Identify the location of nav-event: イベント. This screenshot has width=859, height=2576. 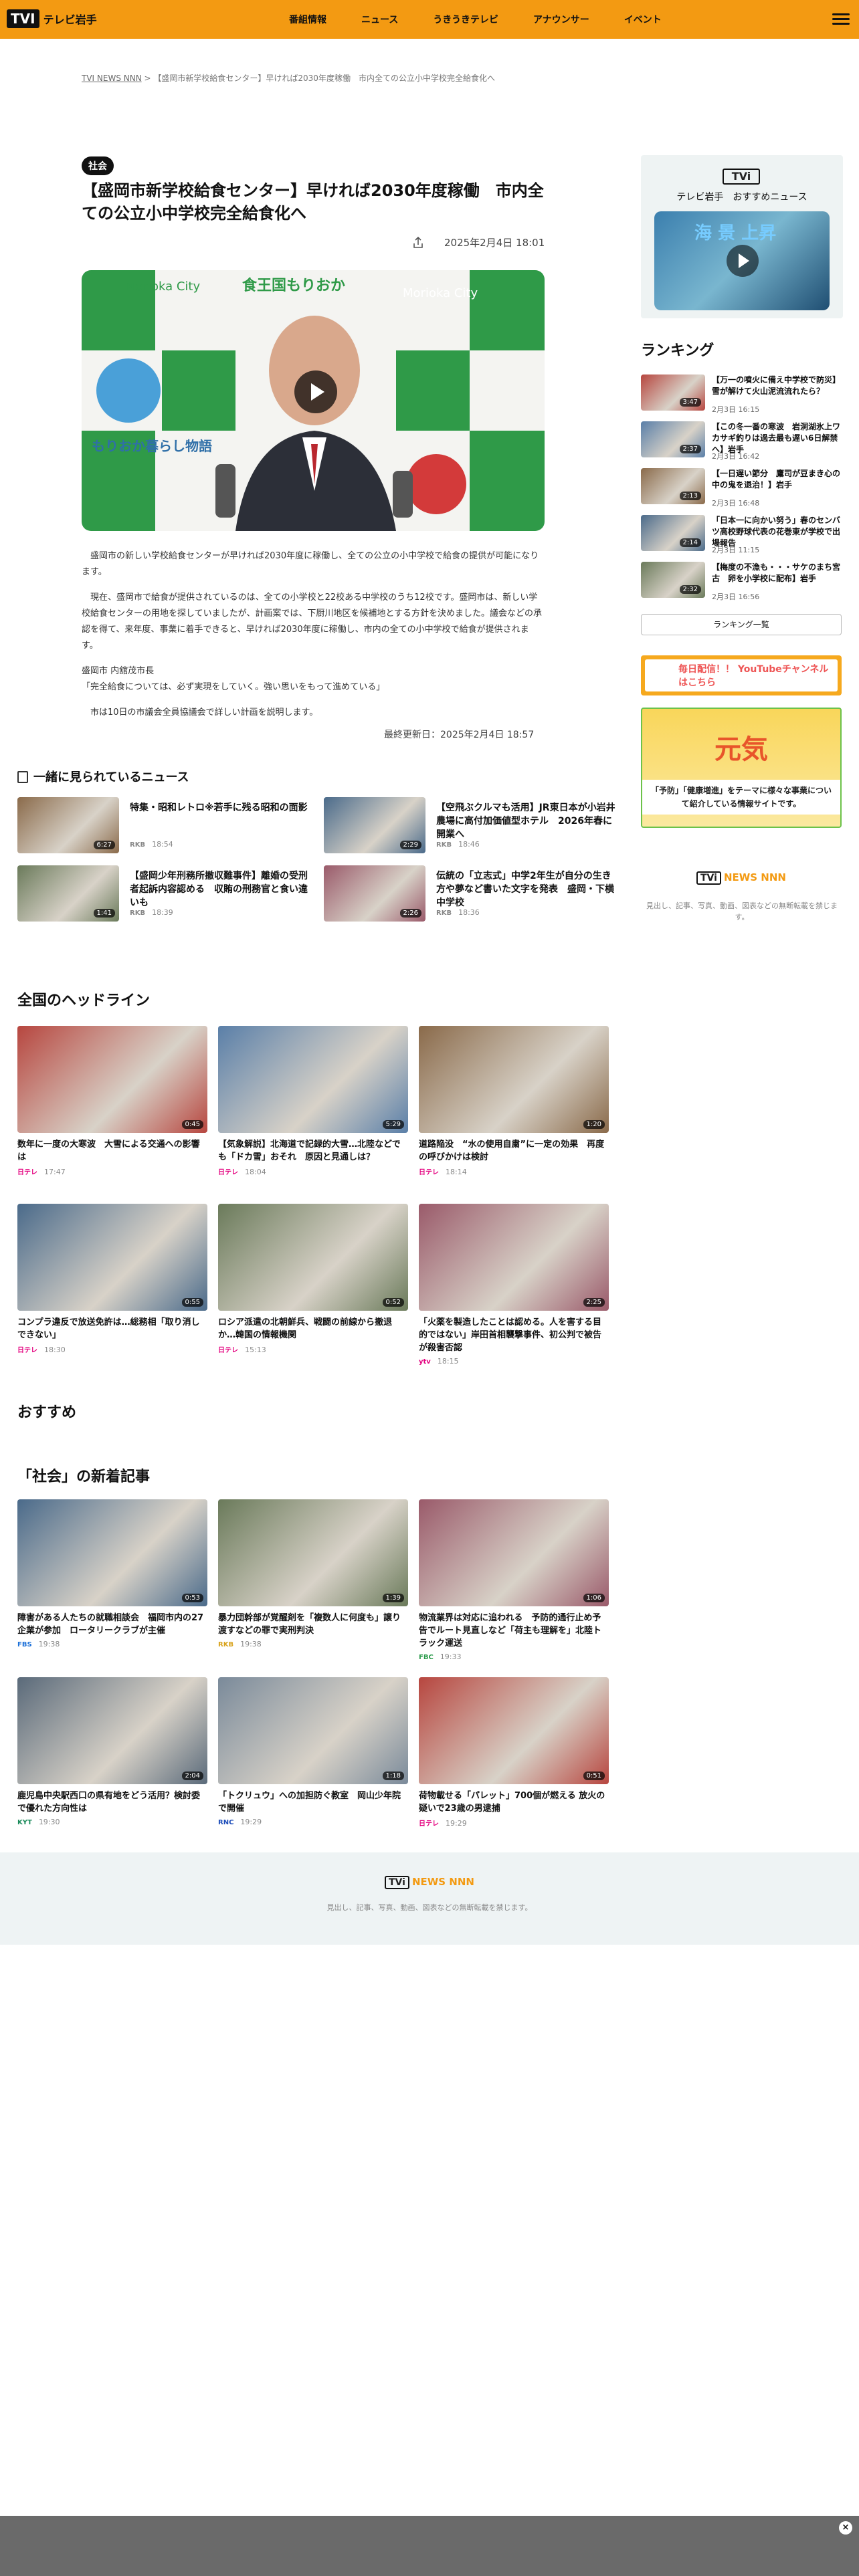
(643, 19).